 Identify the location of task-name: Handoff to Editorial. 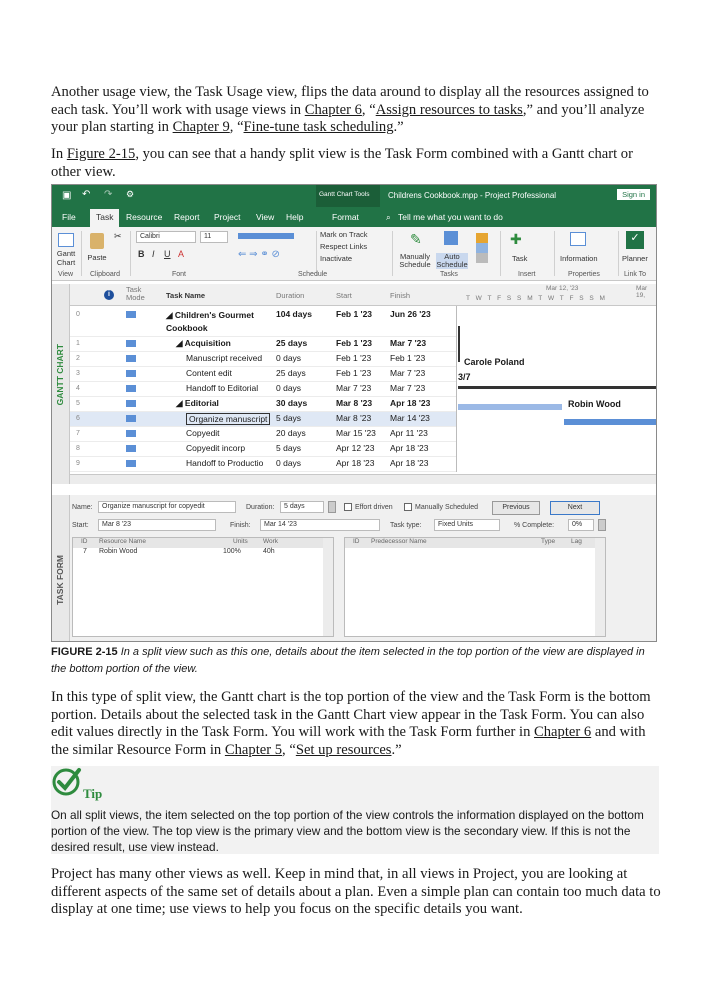
(222, 388).